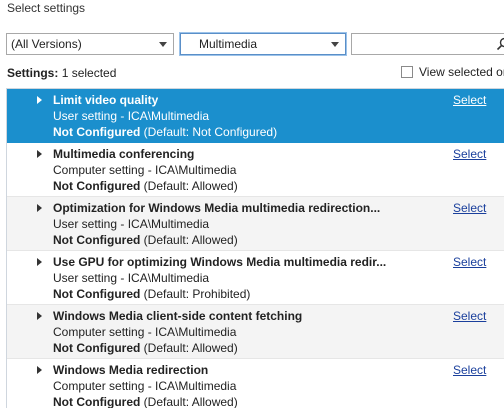 Image resolution: width=504 pixels, height=408 pixels. Describe the element at coordinates (131, 370) in the screenshot. I see `setting-title: Windows Media redirection` at that location.